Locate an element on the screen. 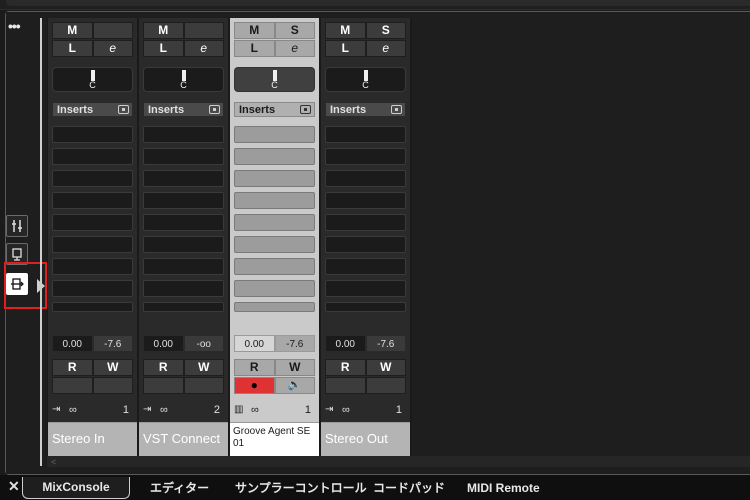 The height and width of the screenshot is (500, 750). tab-sampler-control: サンプラーコントロール is located at coordinates (301, 488).